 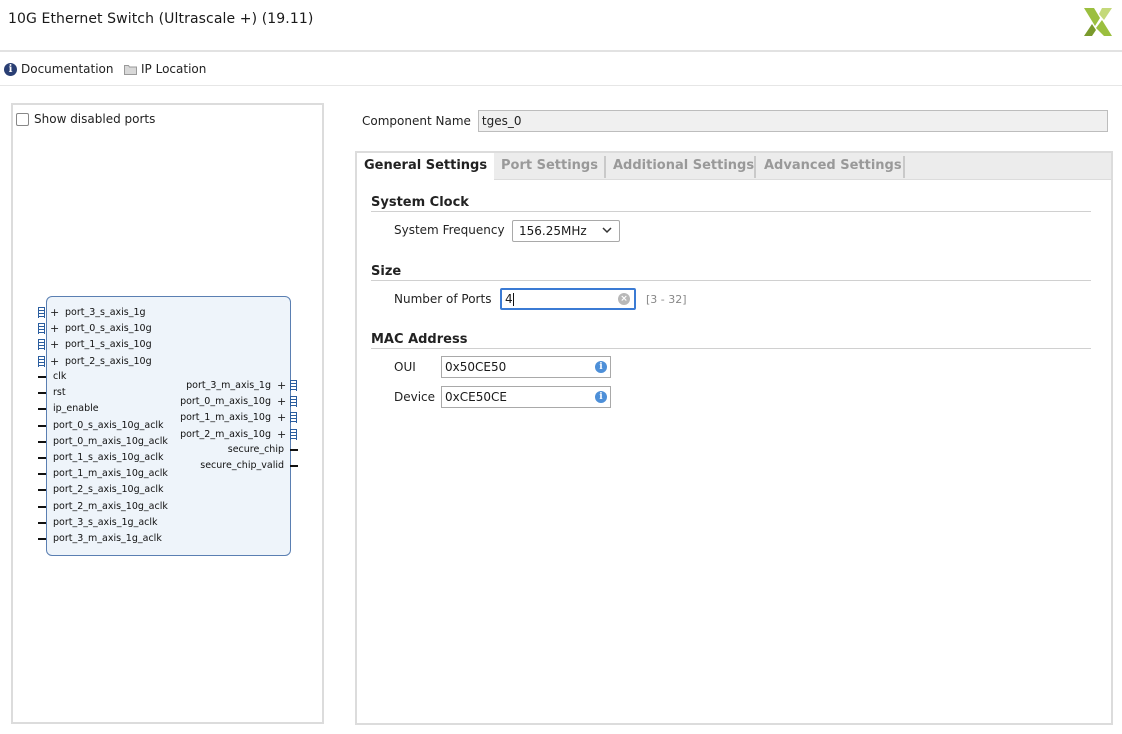 What do you see at coordinates (110, 474) in the screenshot?
I see `port-label: port_1_m_axis_10g_aclk` at bounding box center [110, 474].